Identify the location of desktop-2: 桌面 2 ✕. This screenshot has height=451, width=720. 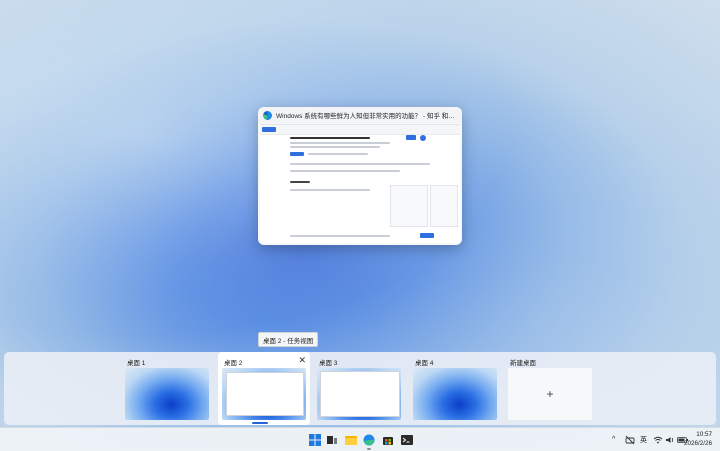
(264, 388).